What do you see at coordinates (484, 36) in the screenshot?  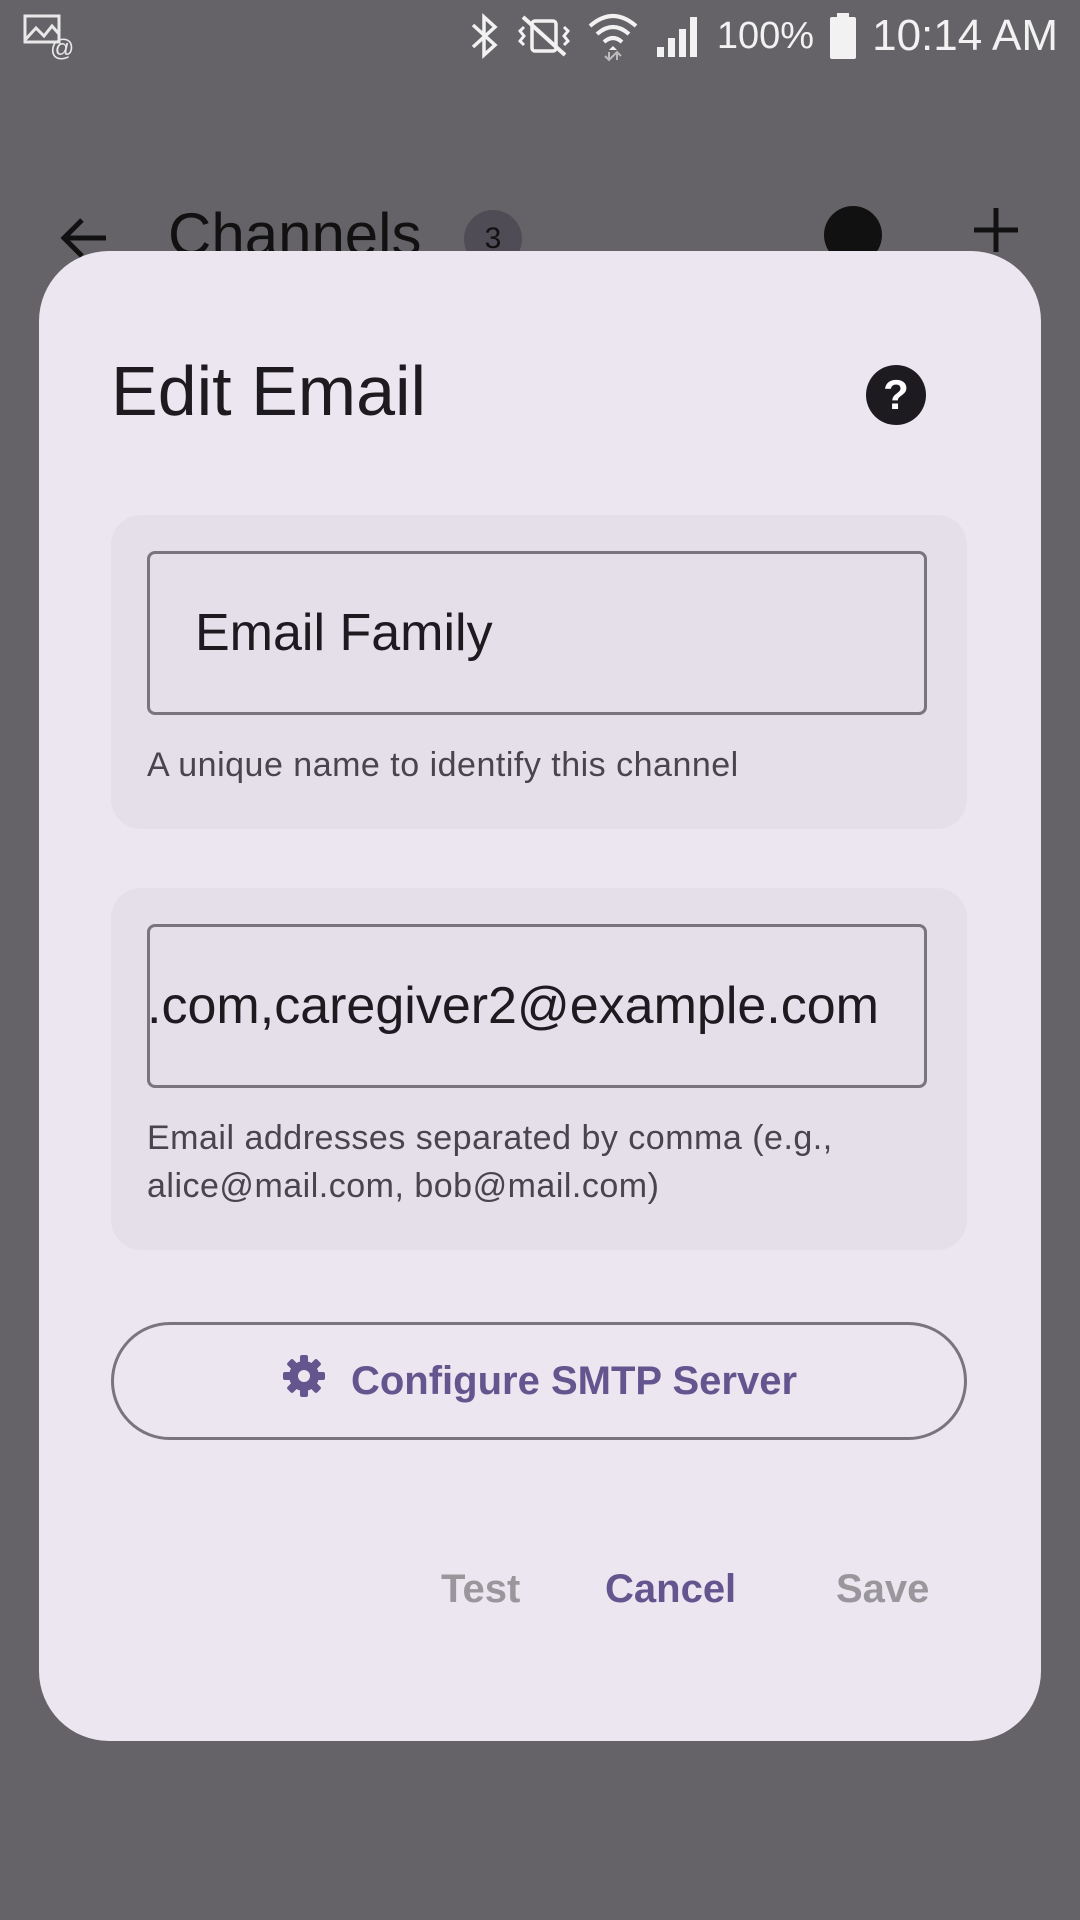 I see `bluetooth-icon` at bounding box center [484, 36].